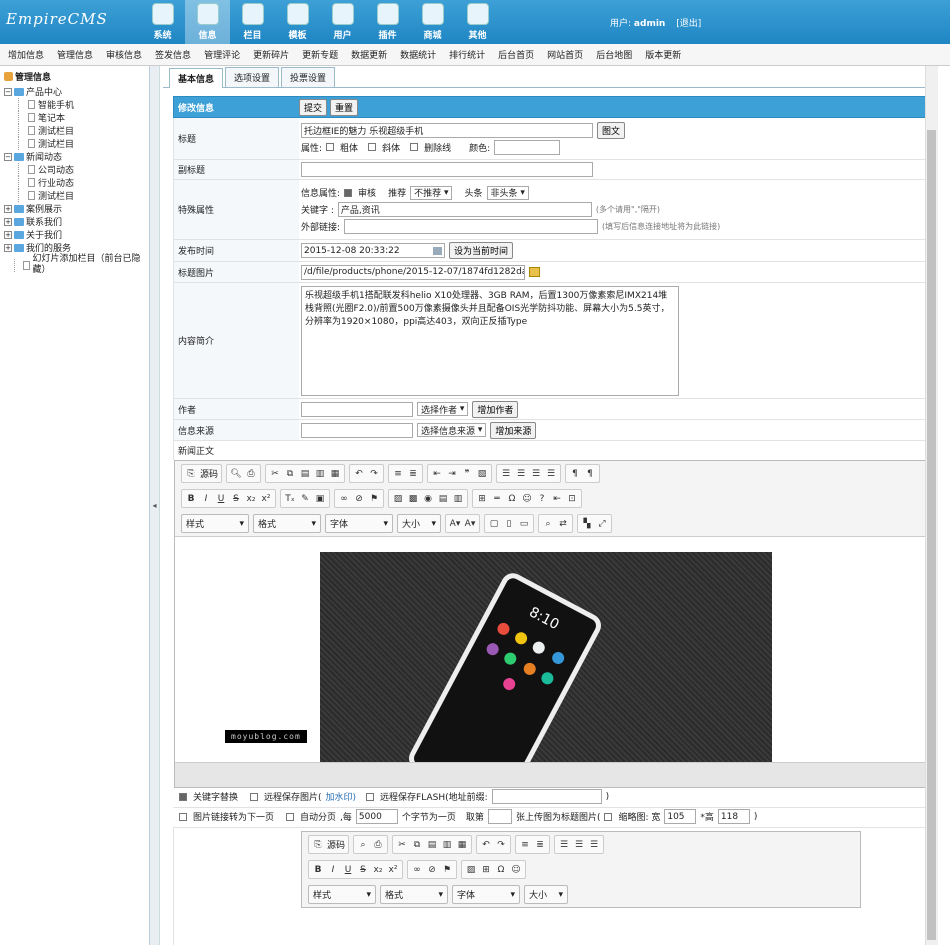 This screenshot has height=945, width=950. Describe the element at coordinates (688, 24) in the screenshot. I see `logout-link: [退出]` at that location.